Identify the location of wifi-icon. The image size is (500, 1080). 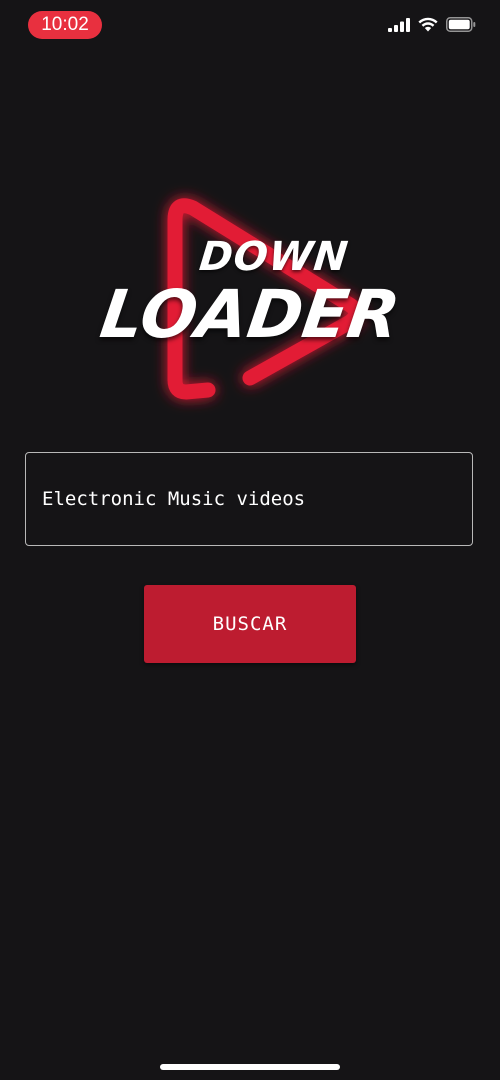
(428, 26).